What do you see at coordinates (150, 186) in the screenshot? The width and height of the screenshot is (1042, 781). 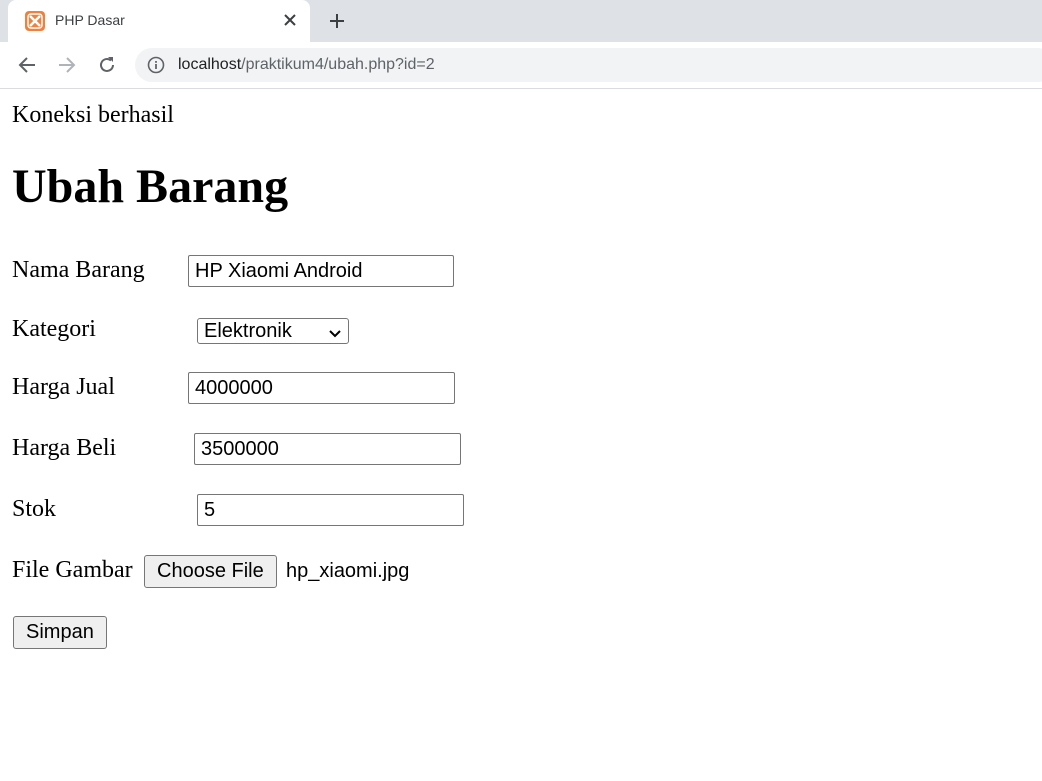 I see `page-title: Ubah Barang` at bounding box center [150, 186].